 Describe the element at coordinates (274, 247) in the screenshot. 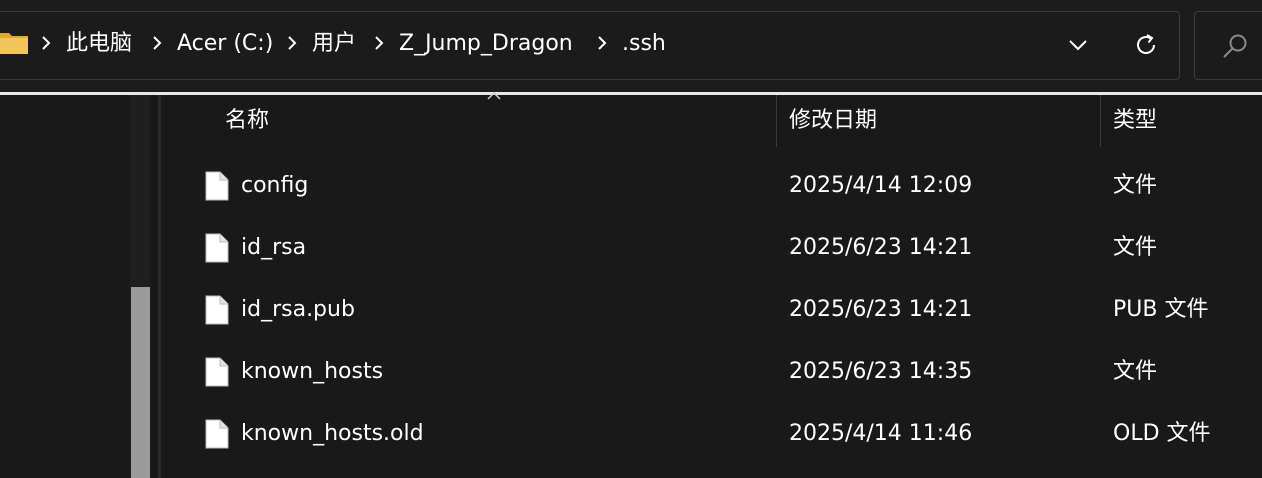

I see `file-name: id_rsa` at that location.